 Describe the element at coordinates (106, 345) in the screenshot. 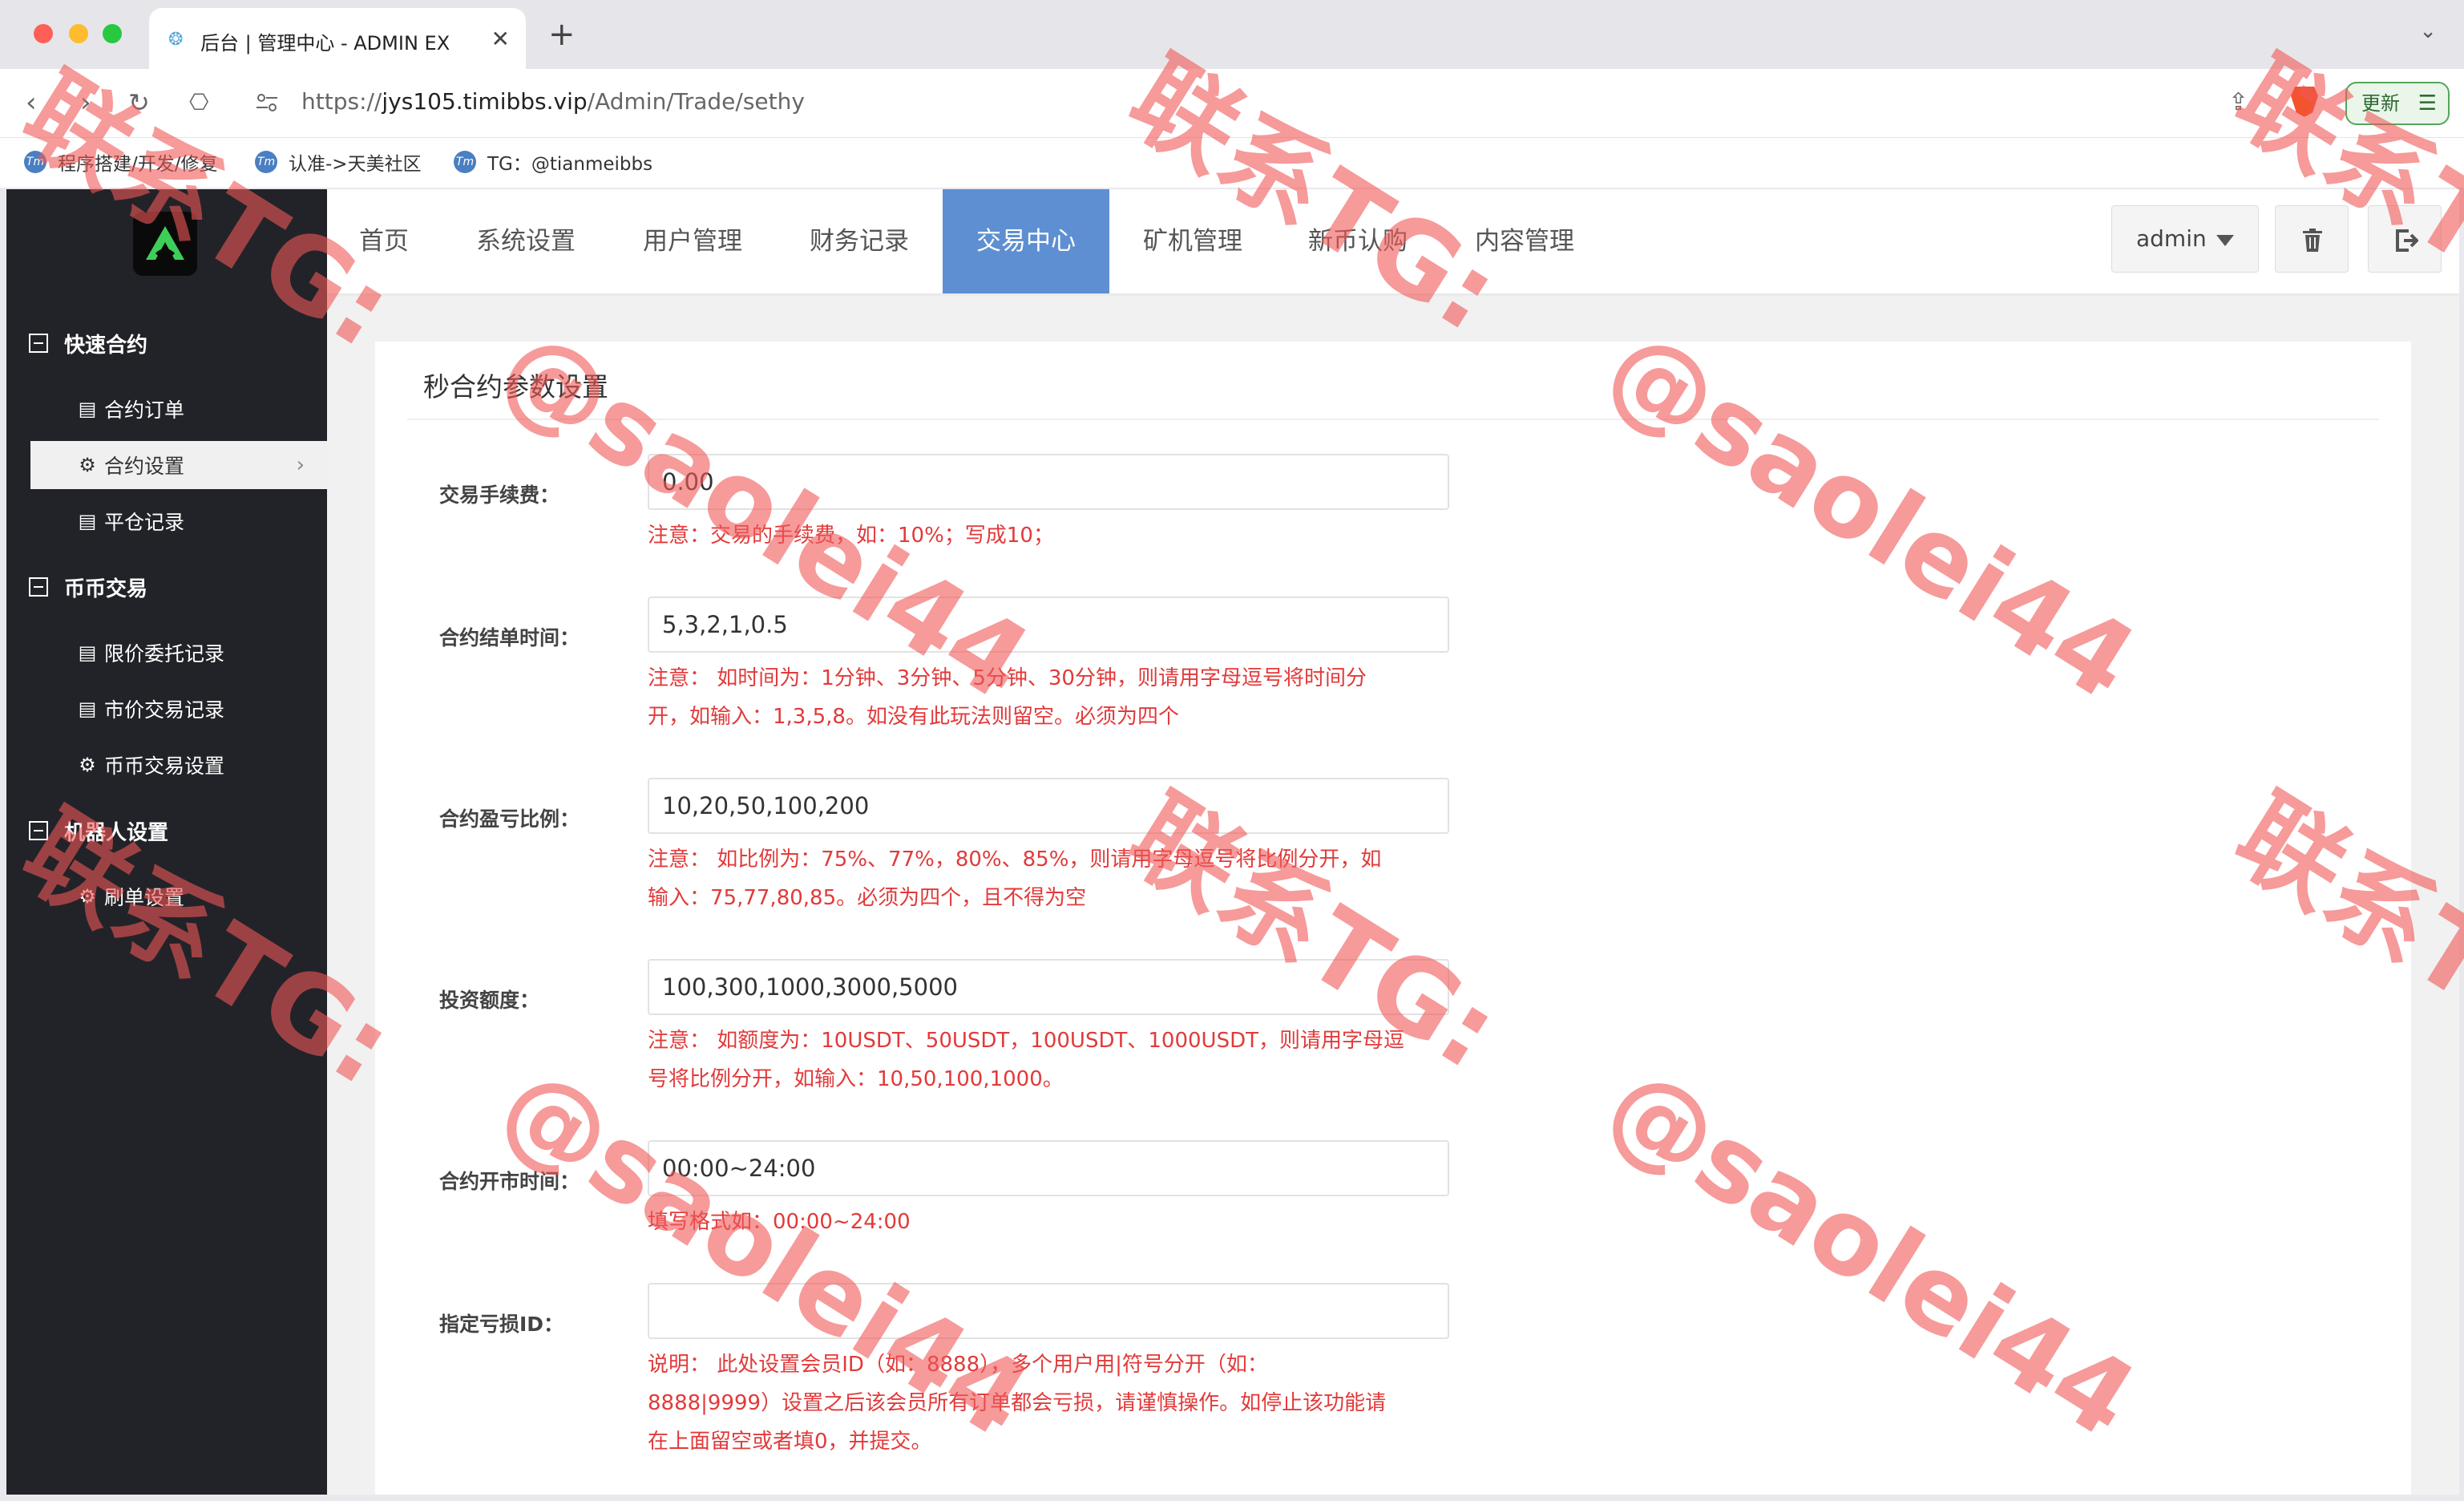

I see `sidebar-group-label: 快速合约` at that location.